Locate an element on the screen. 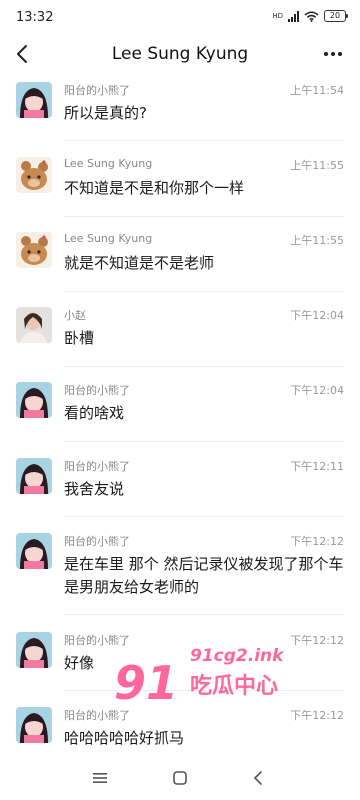 The height and width of the screenshot is (800, 360). home-square-icon is located at coordinates (180, 778).